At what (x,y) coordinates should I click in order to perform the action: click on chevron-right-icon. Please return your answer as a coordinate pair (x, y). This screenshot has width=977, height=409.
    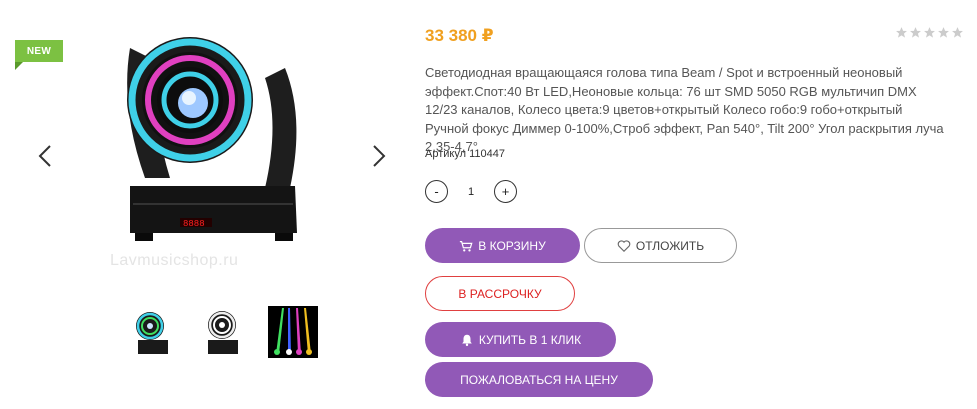
    Looking at the image, I should click on (379, 156).